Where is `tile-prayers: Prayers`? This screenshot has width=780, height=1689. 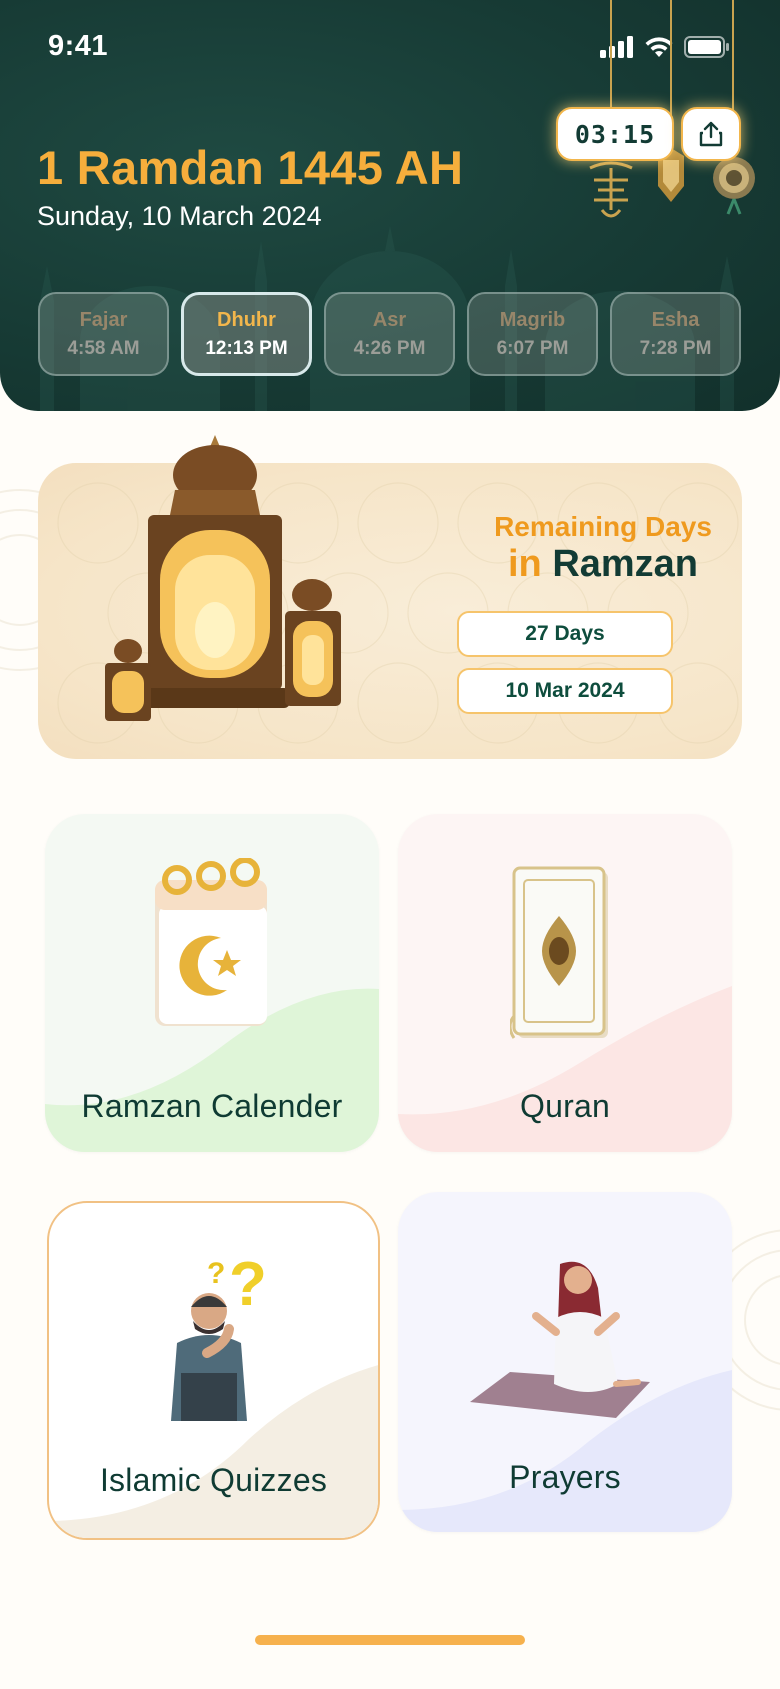 tile-prayers: Prayers is located at coordinates (565, 1362).